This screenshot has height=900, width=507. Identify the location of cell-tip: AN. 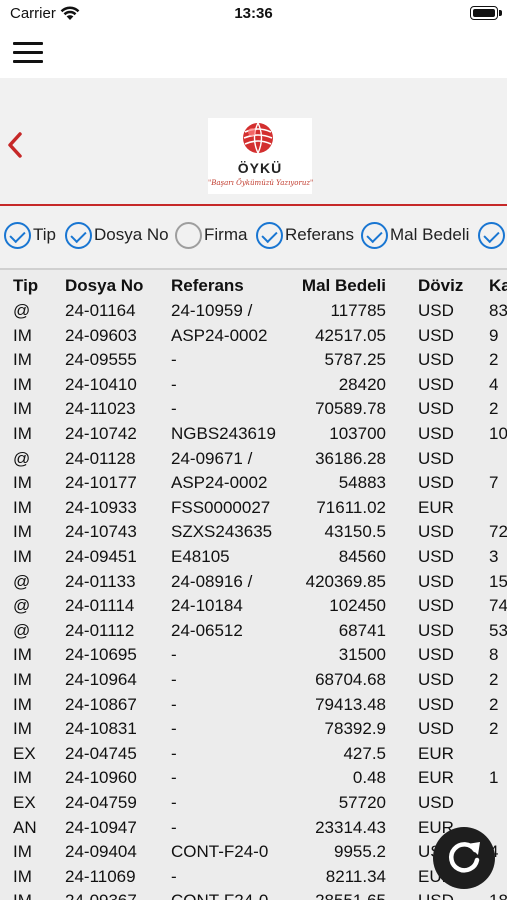
(25, 827).